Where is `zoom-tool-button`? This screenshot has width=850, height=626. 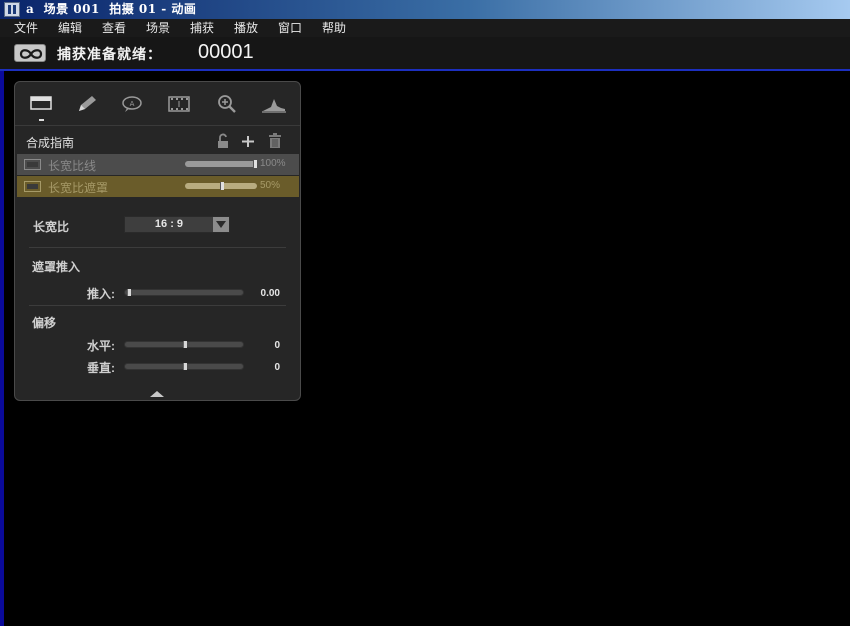
zoom-tool-button is located at coordinates (228, 105).